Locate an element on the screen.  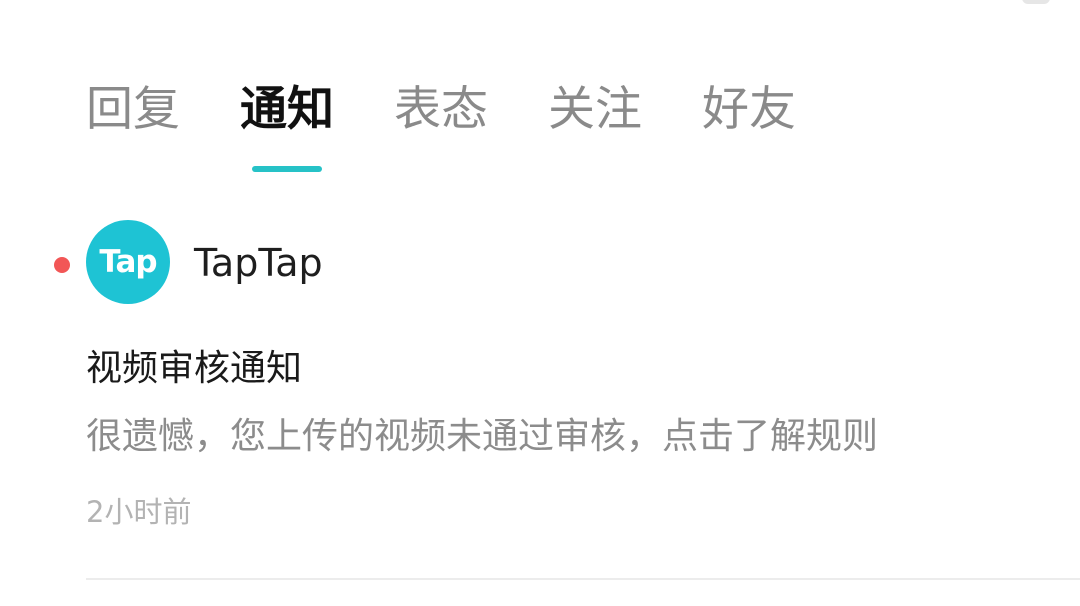
taptap-logo-icon: Tap is located at coordinates (128, 262).